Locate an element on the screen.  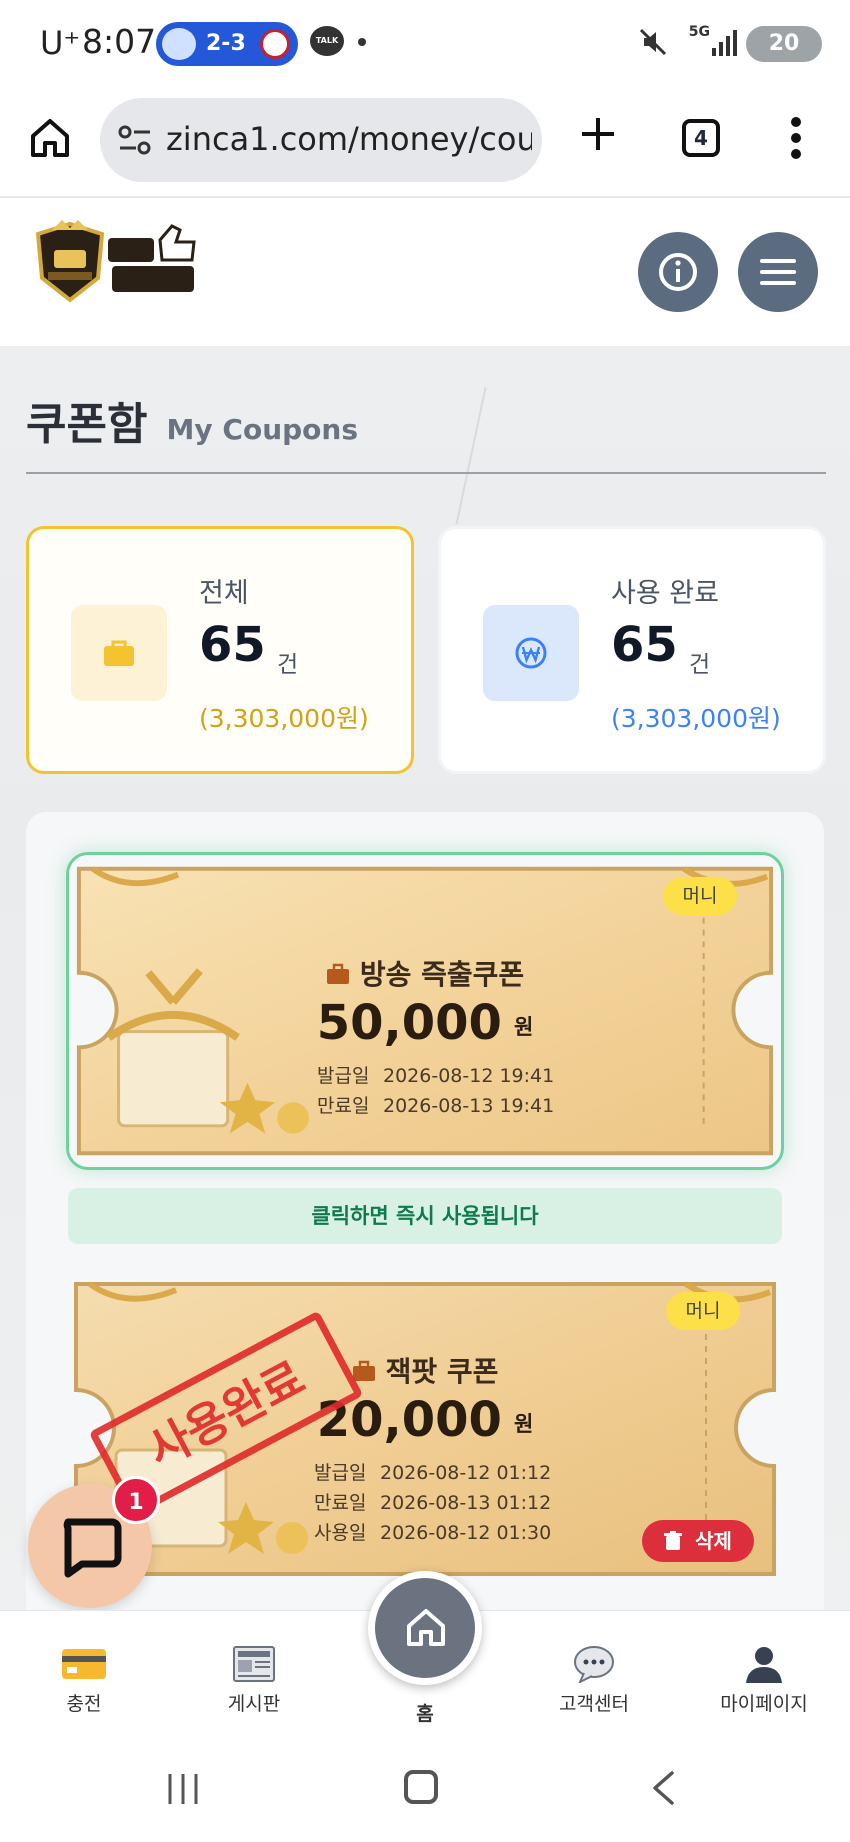
nav-label: 마이페이지 is located at coordinates (764, 1704).